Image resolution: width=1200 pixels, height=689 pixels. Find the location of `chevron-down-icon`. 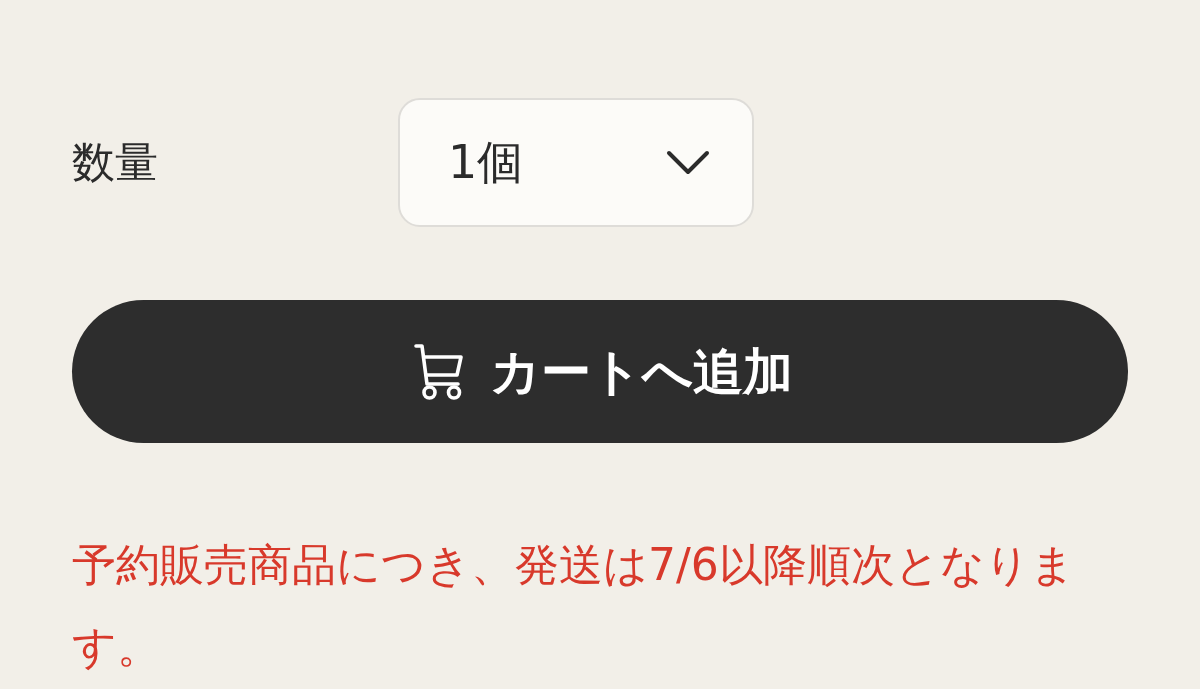

chevron-down-icon is located at coordinates (688, 162).